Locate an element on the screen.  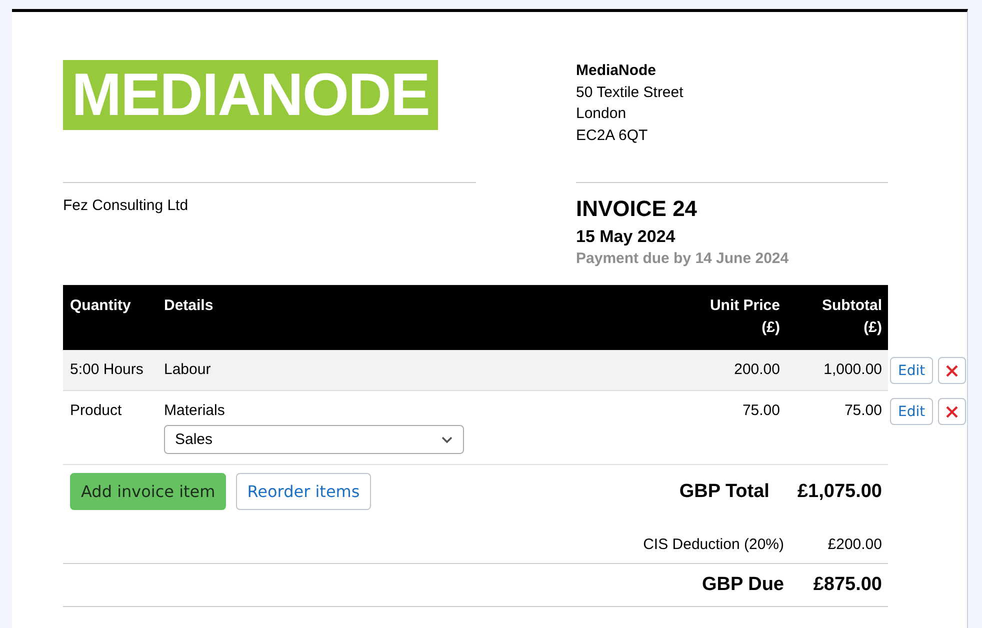
reorder-button: Reorder items is located at coordinates (303, 491).